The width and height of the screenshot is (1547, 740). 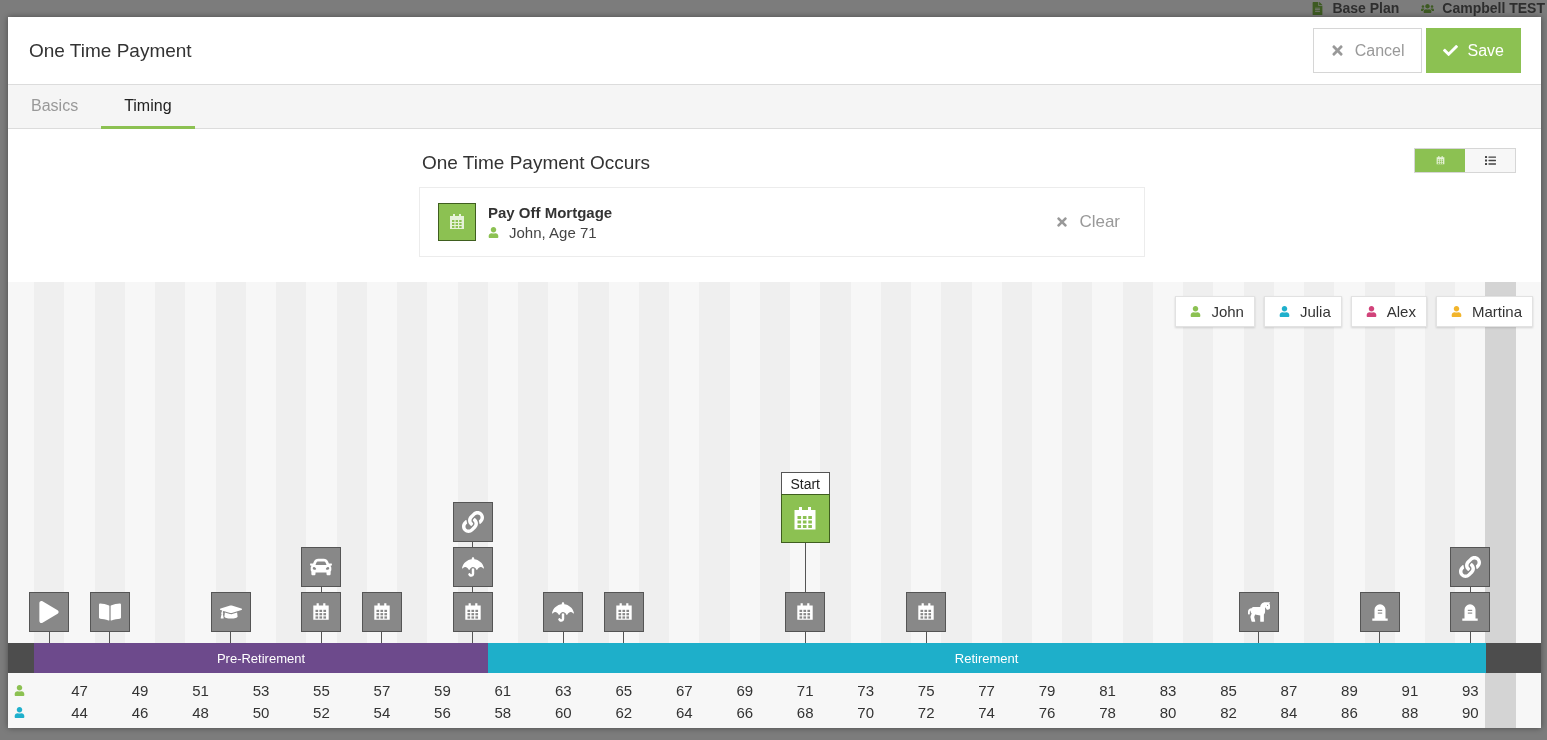 What do you see at coordinates (986, 712) in the screenshot?
I see `age-label: 74` at bounding box center [986, 712].